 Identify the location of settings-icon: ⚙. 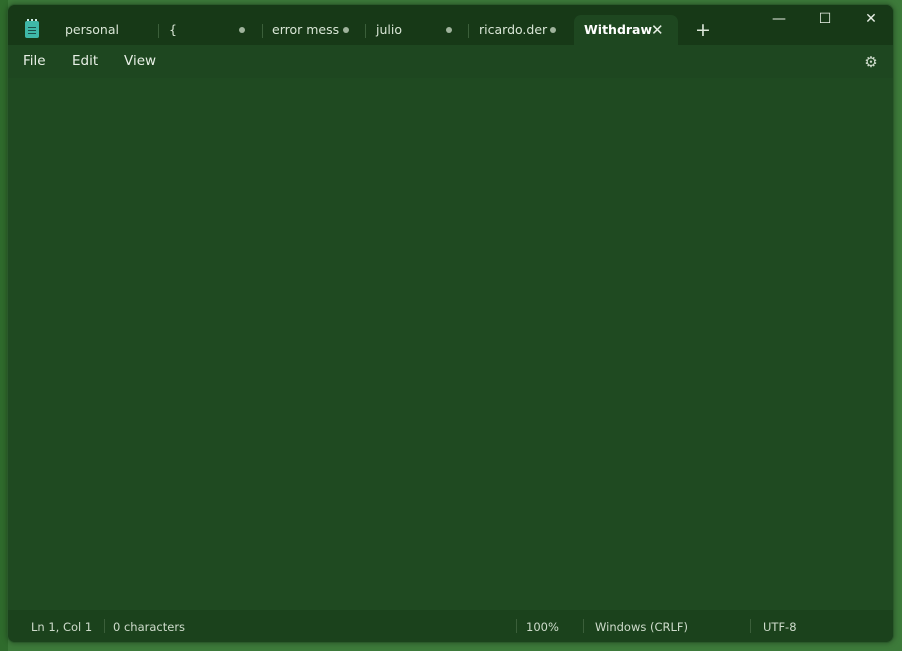
(871, 62).